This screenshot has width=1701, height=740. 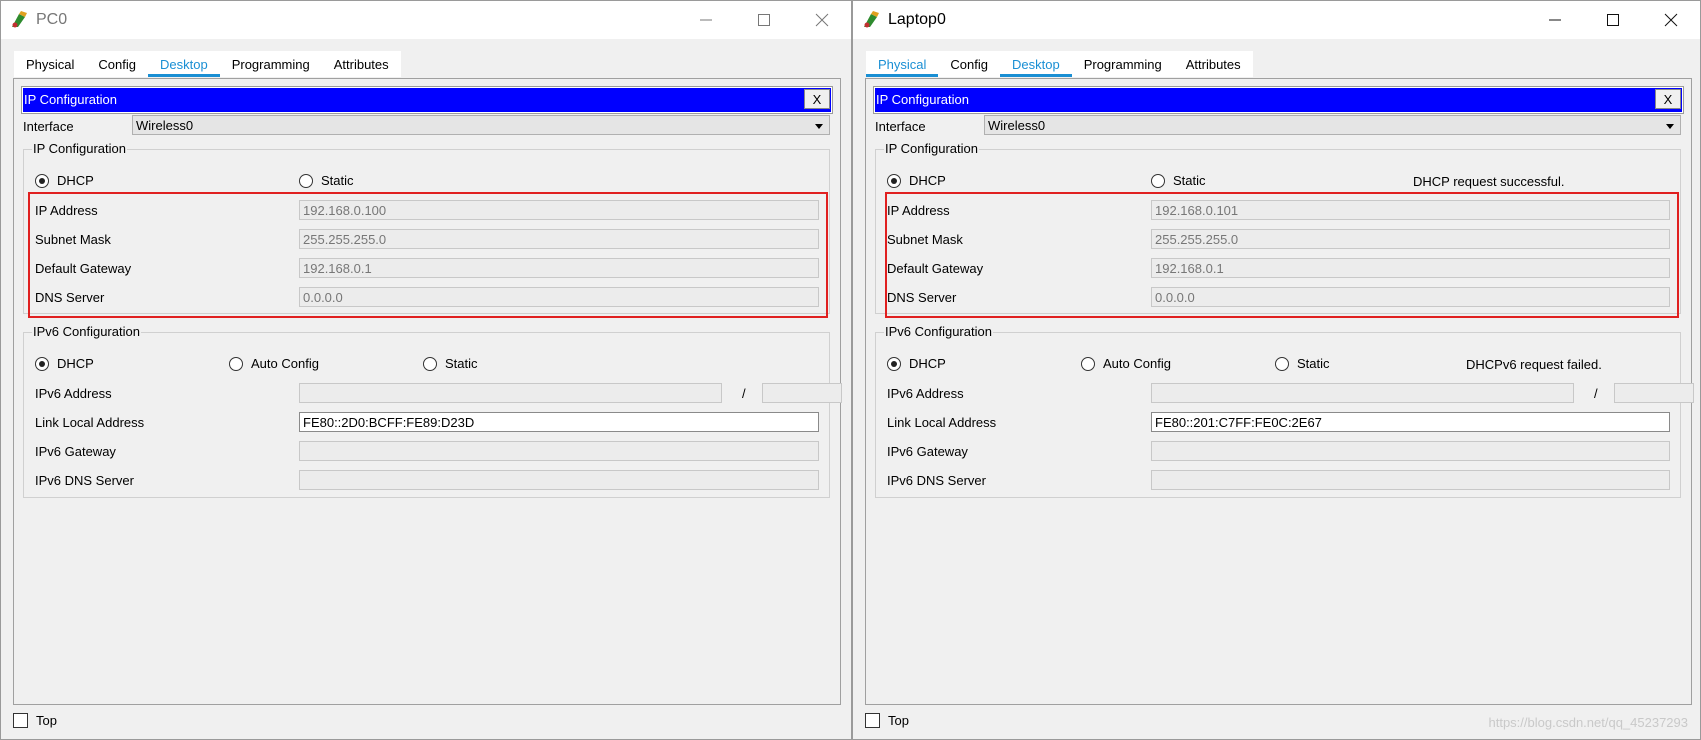 I want to click on window-title: Laptop0, so click(x=917, y=19).